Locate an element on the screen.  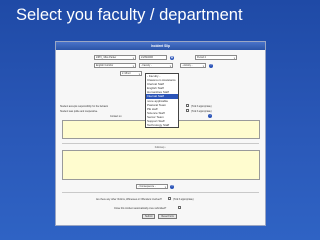
activity-select: - Activity - ▾ is located at coordinates (193, 65).